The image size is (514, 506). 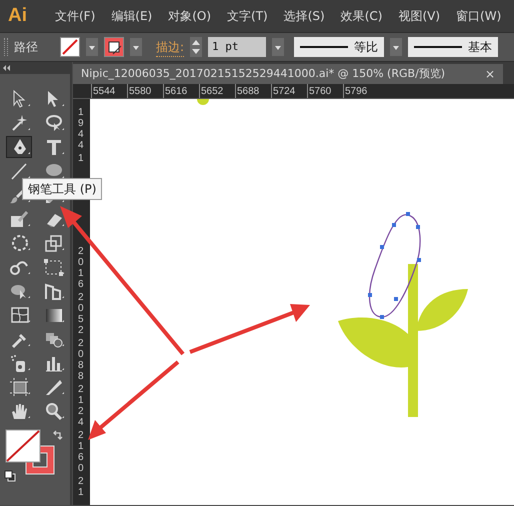 What do you see at coordinates (17, 16) in the screenshot?
I see `app-logo: Ai` at bounding box center [17, 16].